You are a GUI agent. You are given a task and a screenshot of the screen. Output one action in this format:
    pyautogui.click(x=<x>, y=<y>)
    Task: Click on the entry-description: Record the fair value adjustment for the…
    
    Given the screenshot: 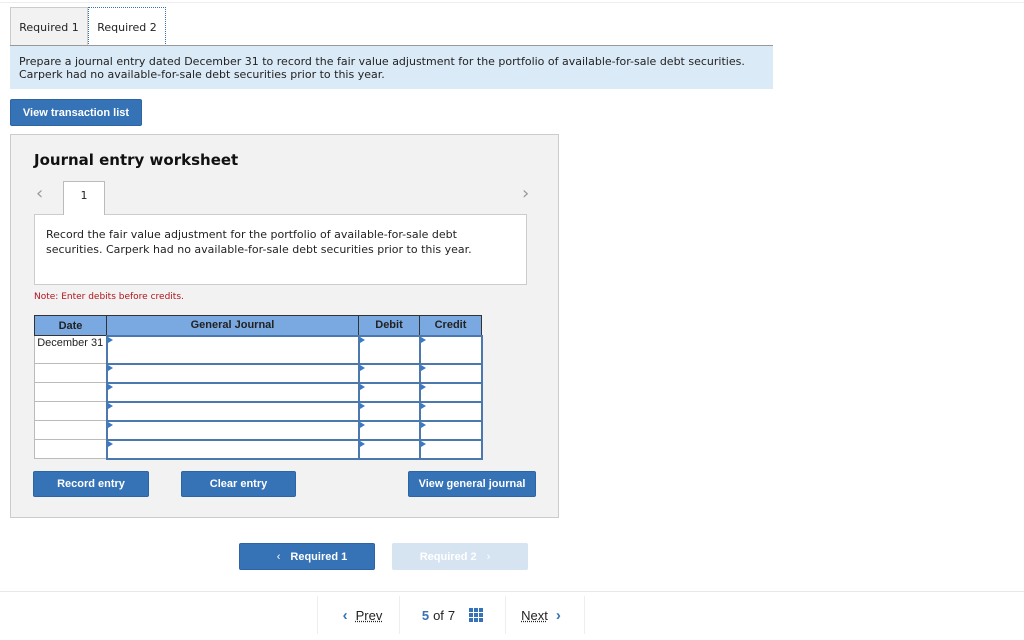 What is the action you would take?
    pyautogui.click(x=280, y=249)
    